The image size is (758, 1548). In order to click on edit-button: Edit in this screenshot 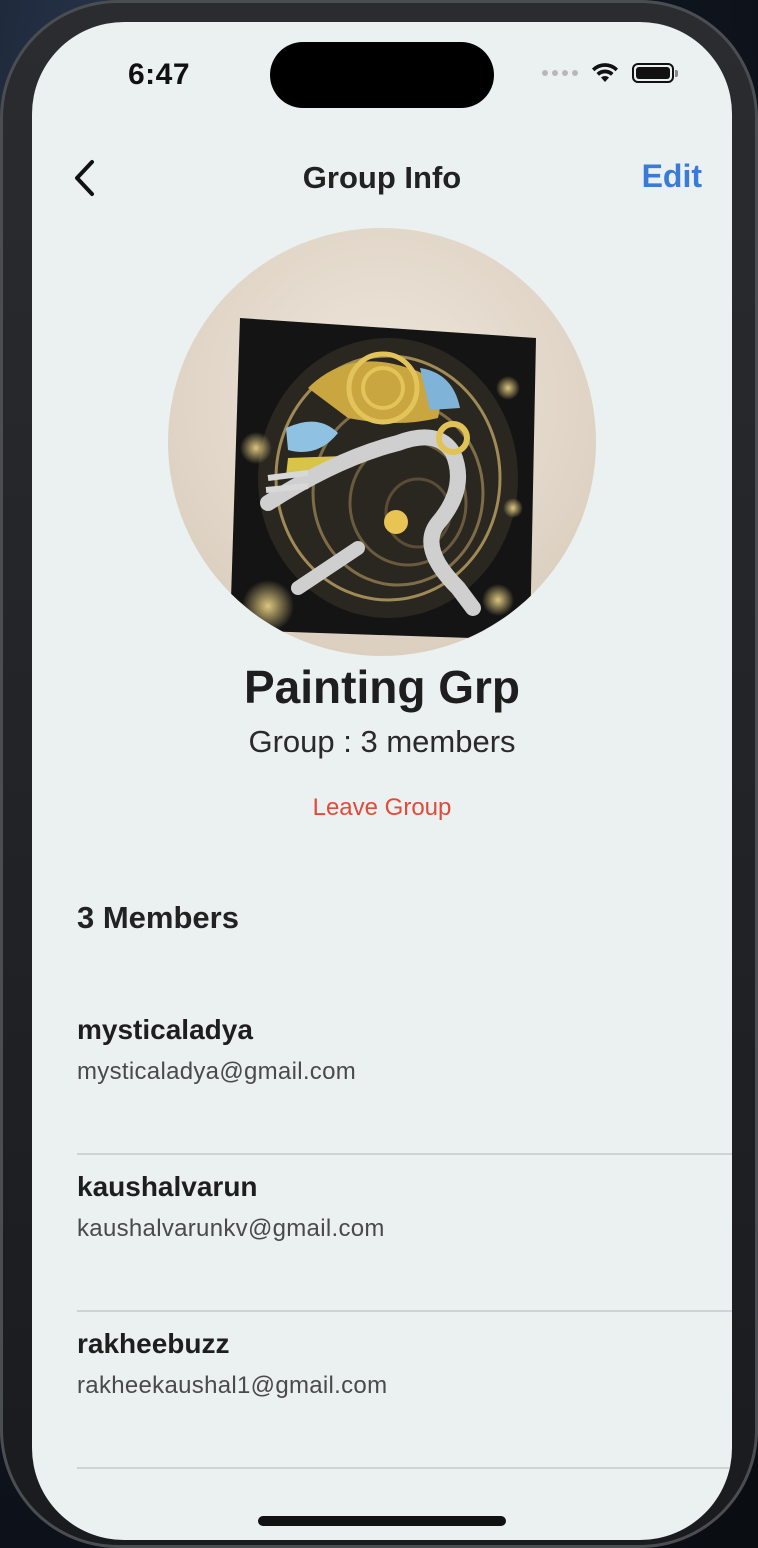, I will do `click(672, 176)`.